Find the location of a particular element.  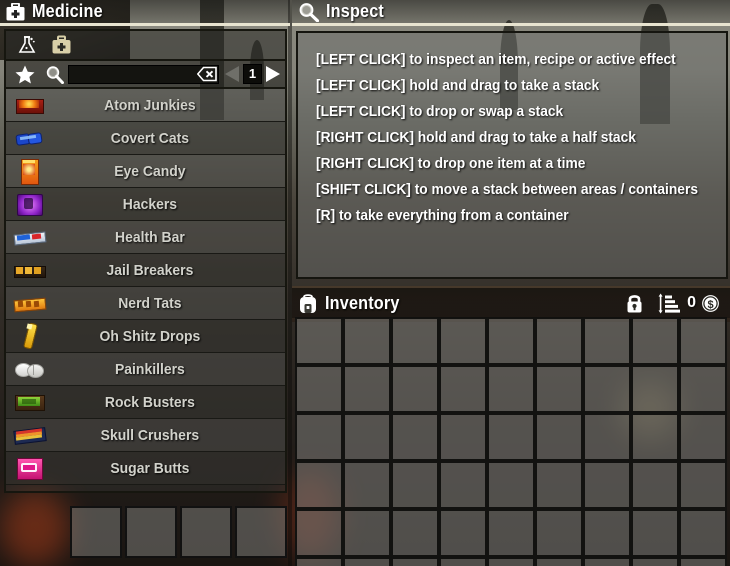

item-covert-cats-icon is located at coordinates (29, 138).